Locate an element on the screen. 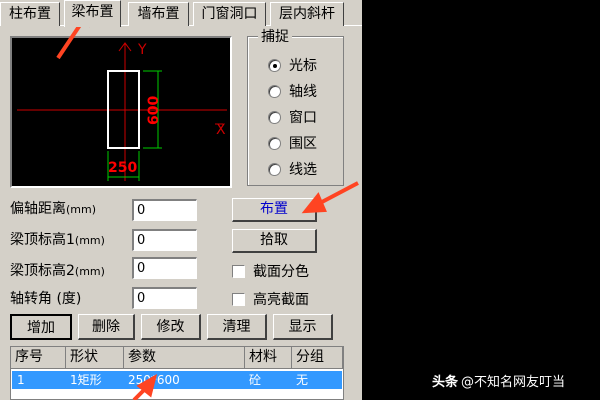 Image resolution: width=600 pixels, height=400 pixels. offset-distance-label: 偏轴距离(mm) is located at coordinates (53, 208).